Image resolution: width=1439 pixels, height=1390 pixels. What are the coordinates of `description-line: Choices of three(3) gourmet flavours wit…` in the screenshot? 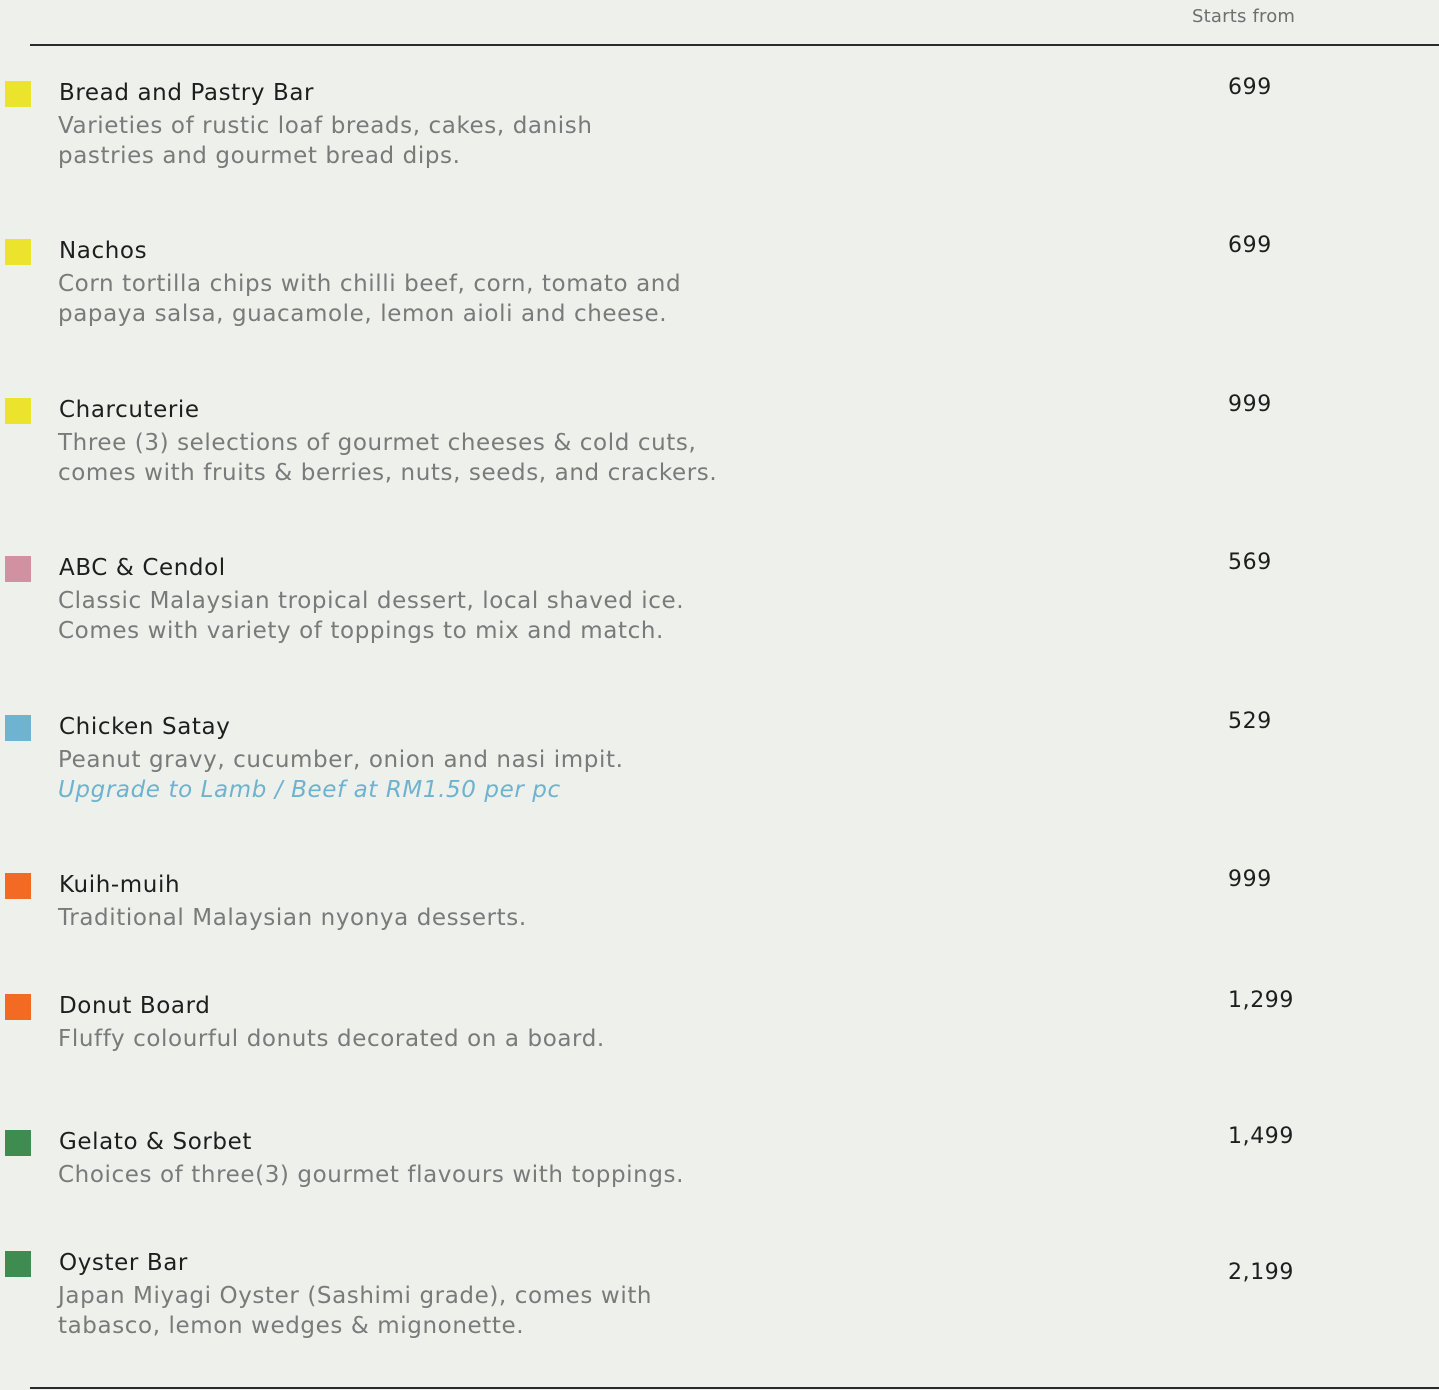 It's located at (371, 1175).